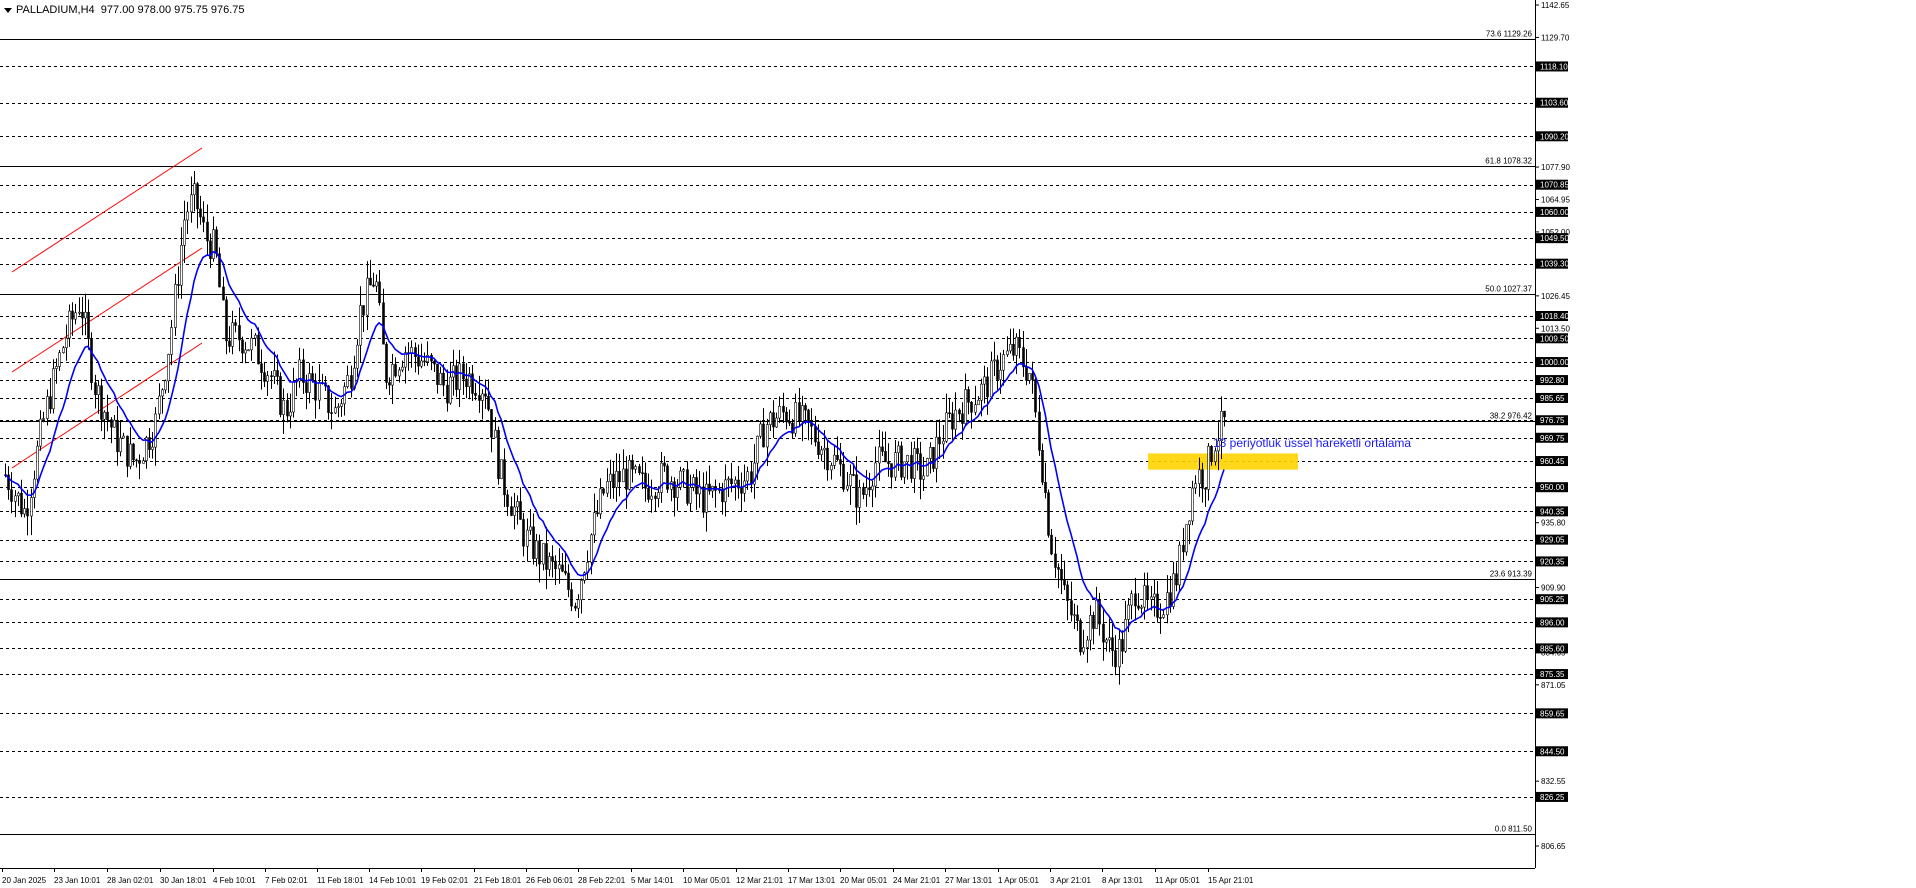 The height and width of the screenshot is (888, 1916). Describe the element at coordinates (602, 880) in the screenshot. I see `time-tick-label: 28 Feb 22:01` at that location.